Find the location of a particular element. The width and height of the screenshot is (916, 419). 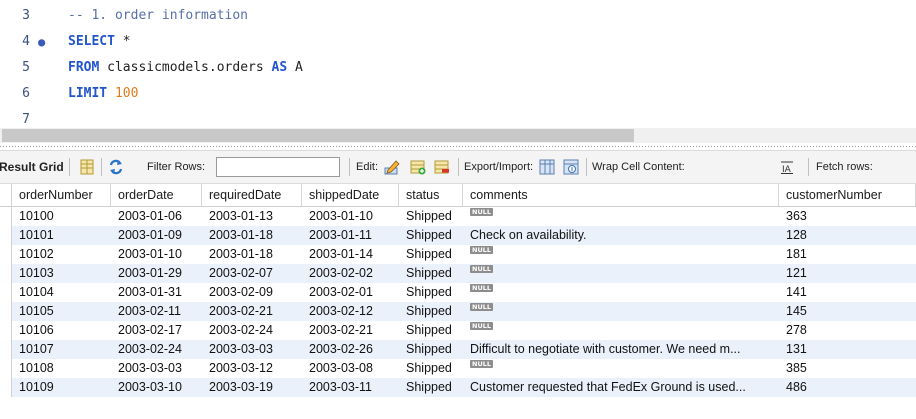

table-cell-ordernumber: 10106 is located at coordinates (61, 330).